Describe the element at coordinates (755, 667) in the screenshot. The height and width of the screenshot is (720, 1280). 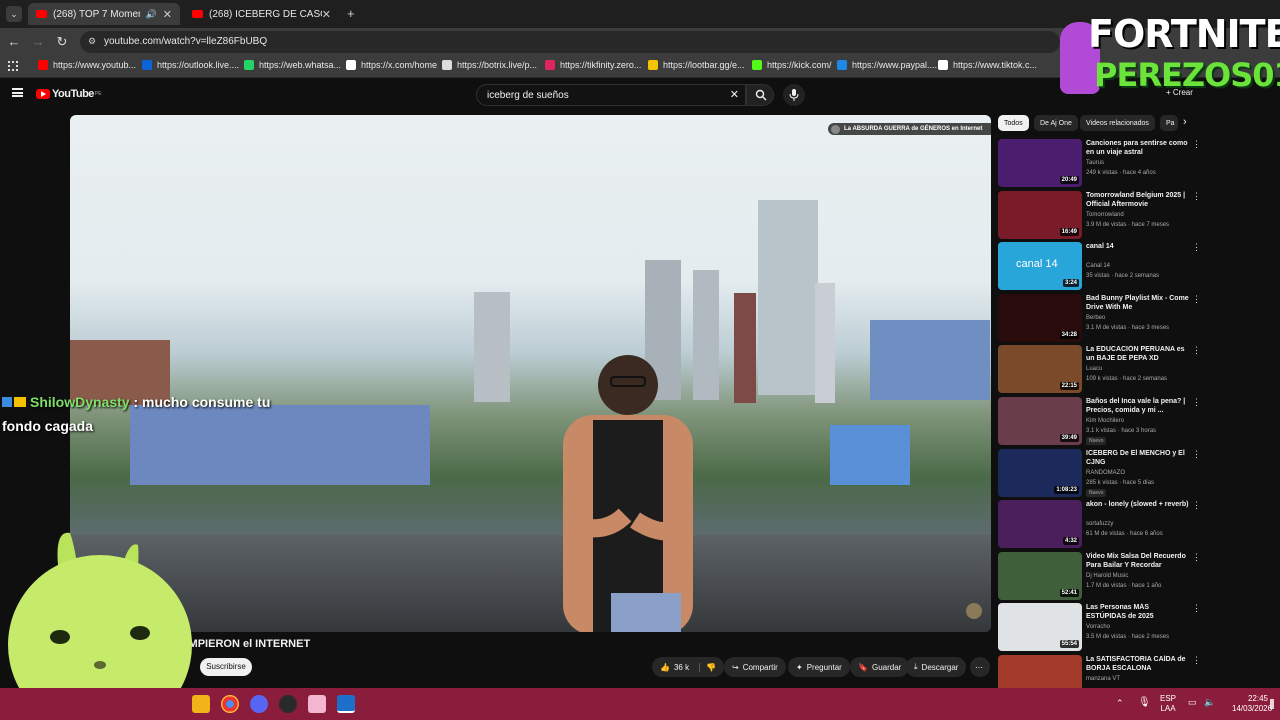
I see `share-button: ↪ Compartir` at that location.